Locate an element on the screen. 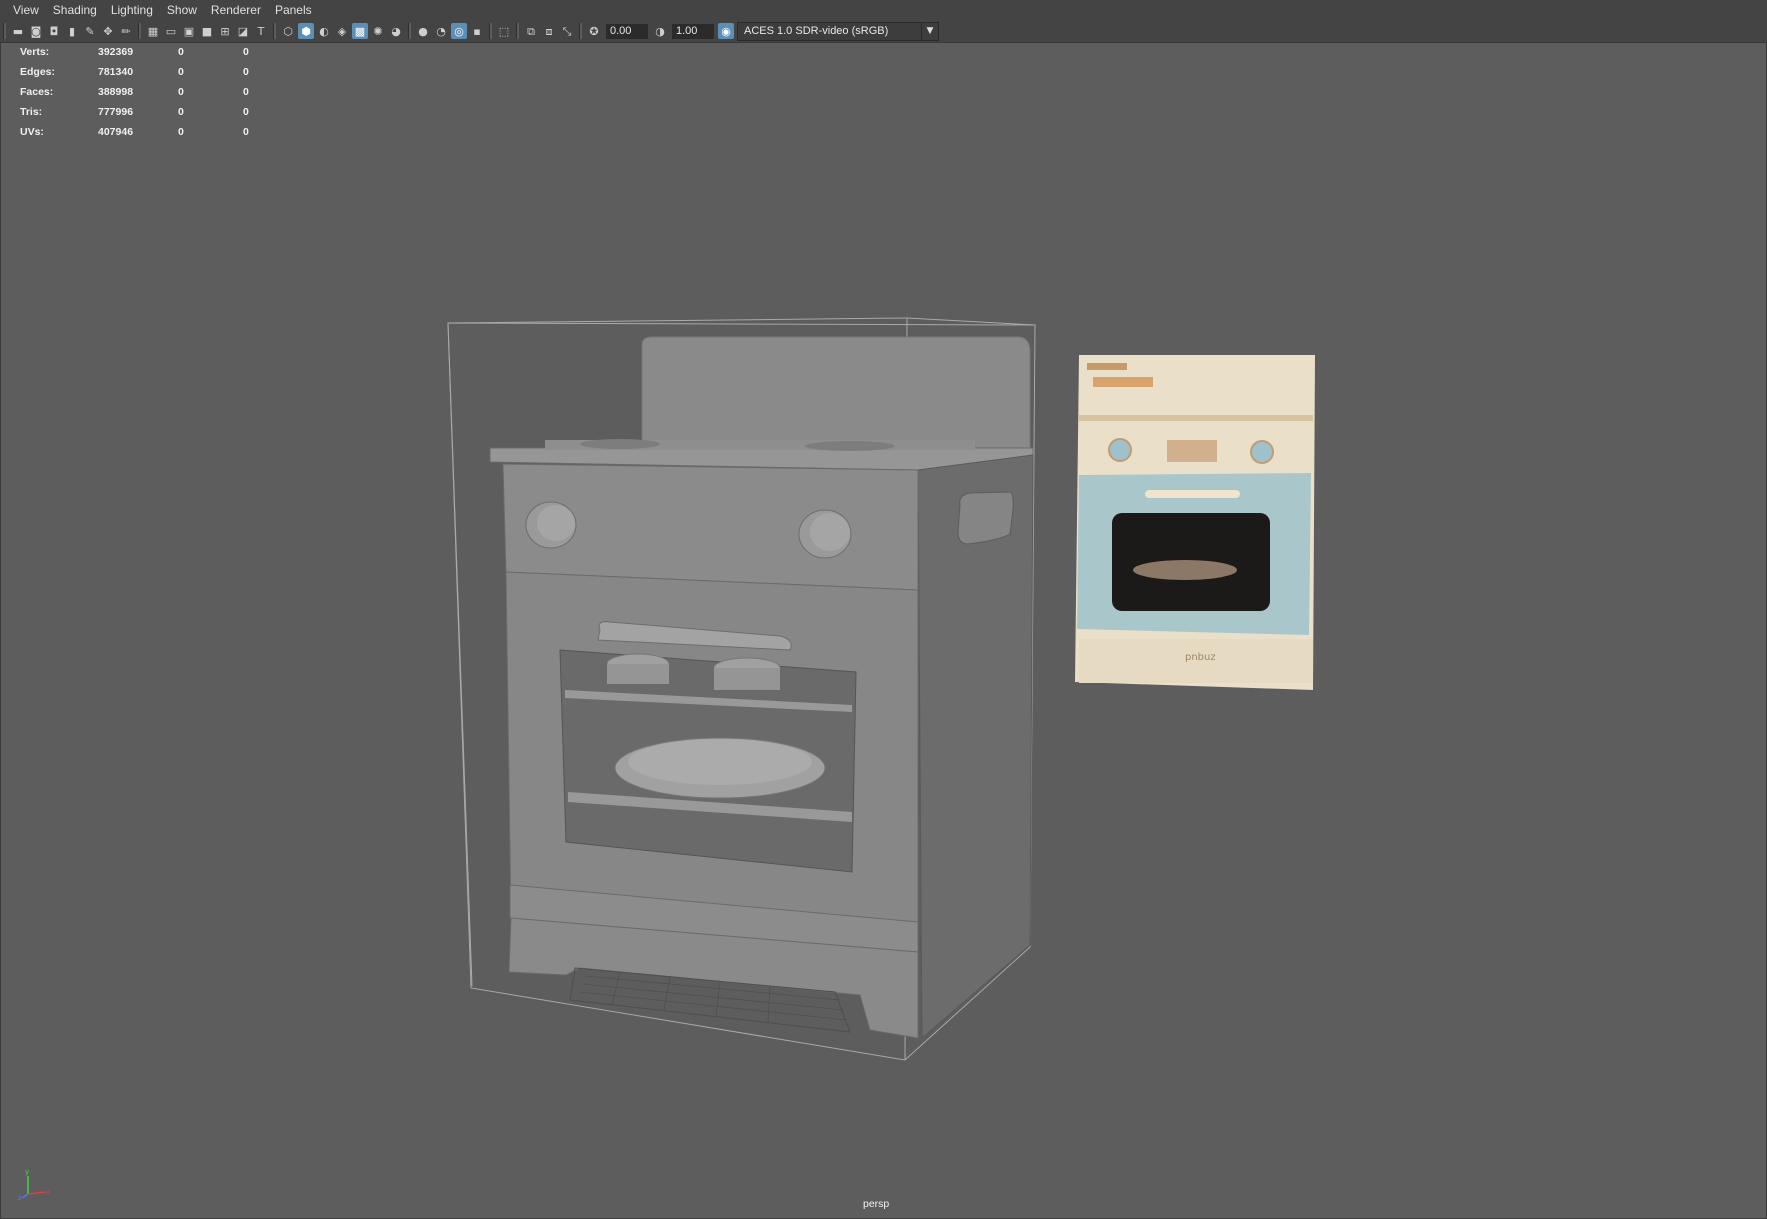 This screenshot has height=1219, width=1767. knob-left-face is located at coordinates (556, 523).